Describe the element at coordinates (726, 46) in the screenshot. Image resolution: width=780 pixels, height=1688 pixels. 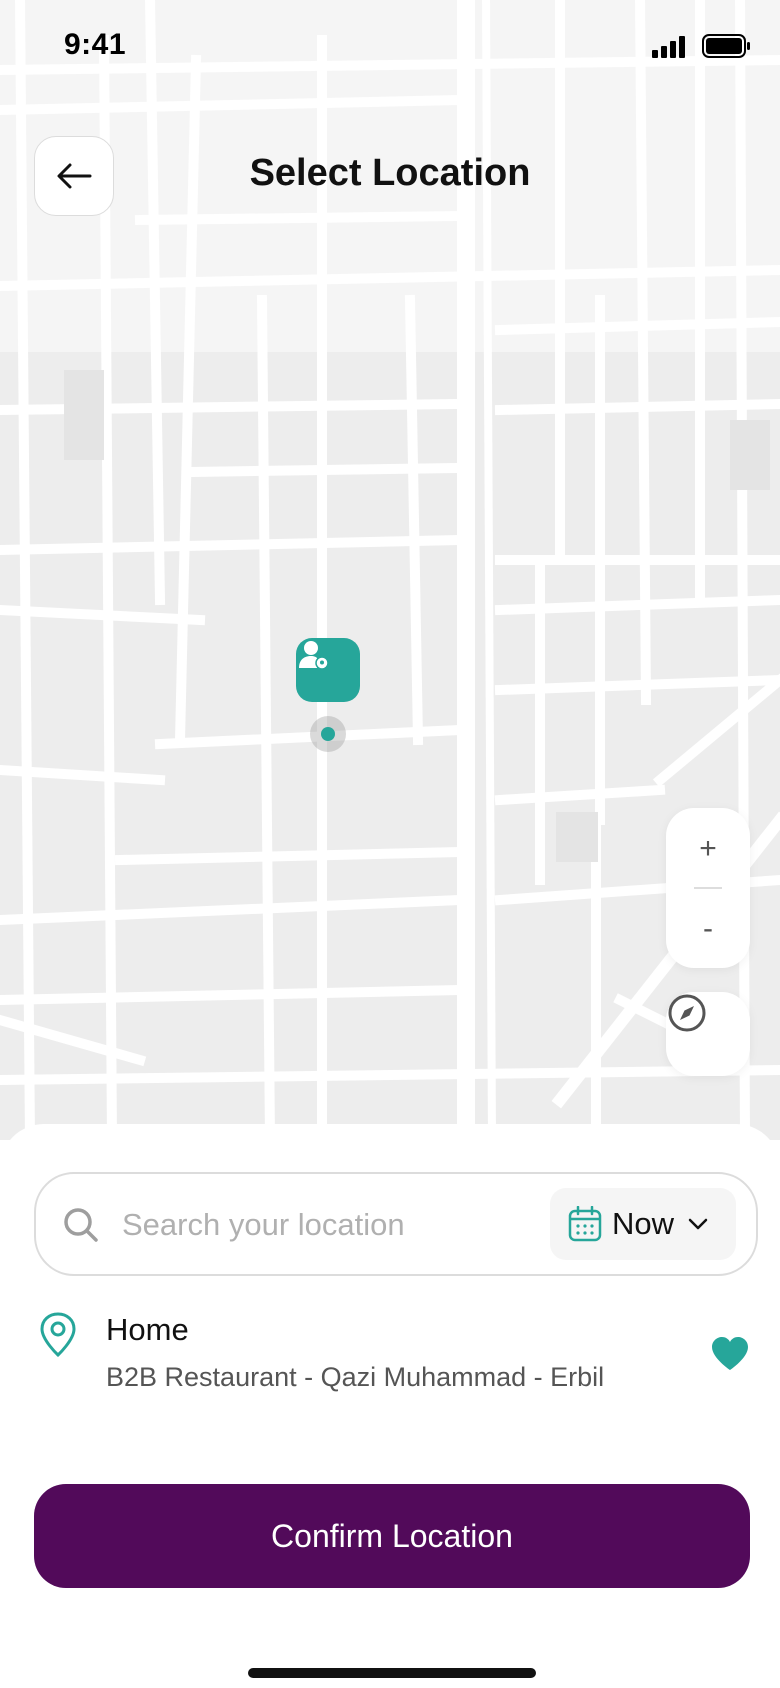
I see `battery-icon` at that location.